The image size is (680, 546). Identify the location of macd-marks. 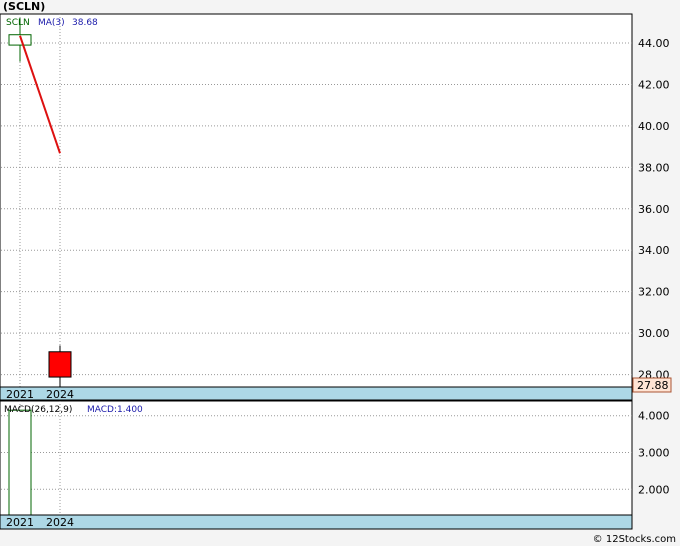
(20, 462).